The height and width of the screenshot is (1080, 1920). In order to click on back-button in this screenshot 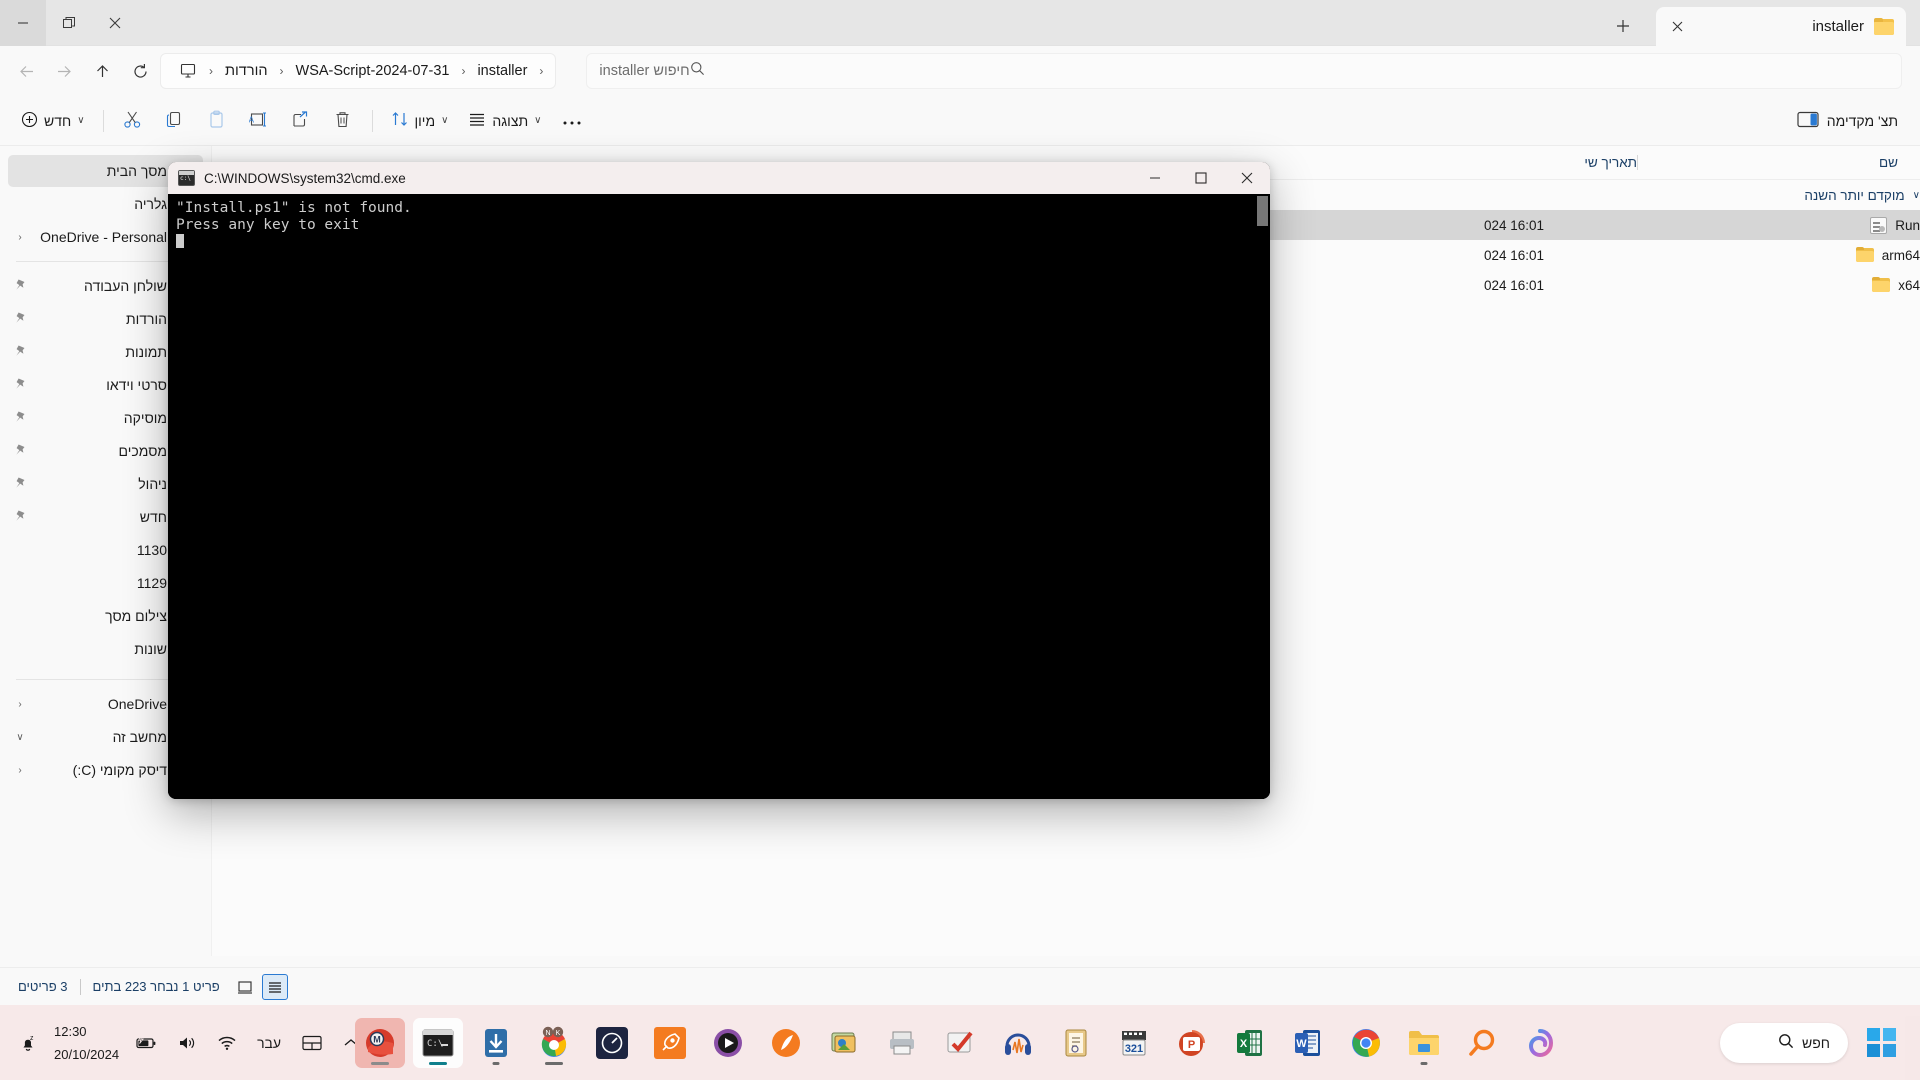, I will do `click(26, 71)`.